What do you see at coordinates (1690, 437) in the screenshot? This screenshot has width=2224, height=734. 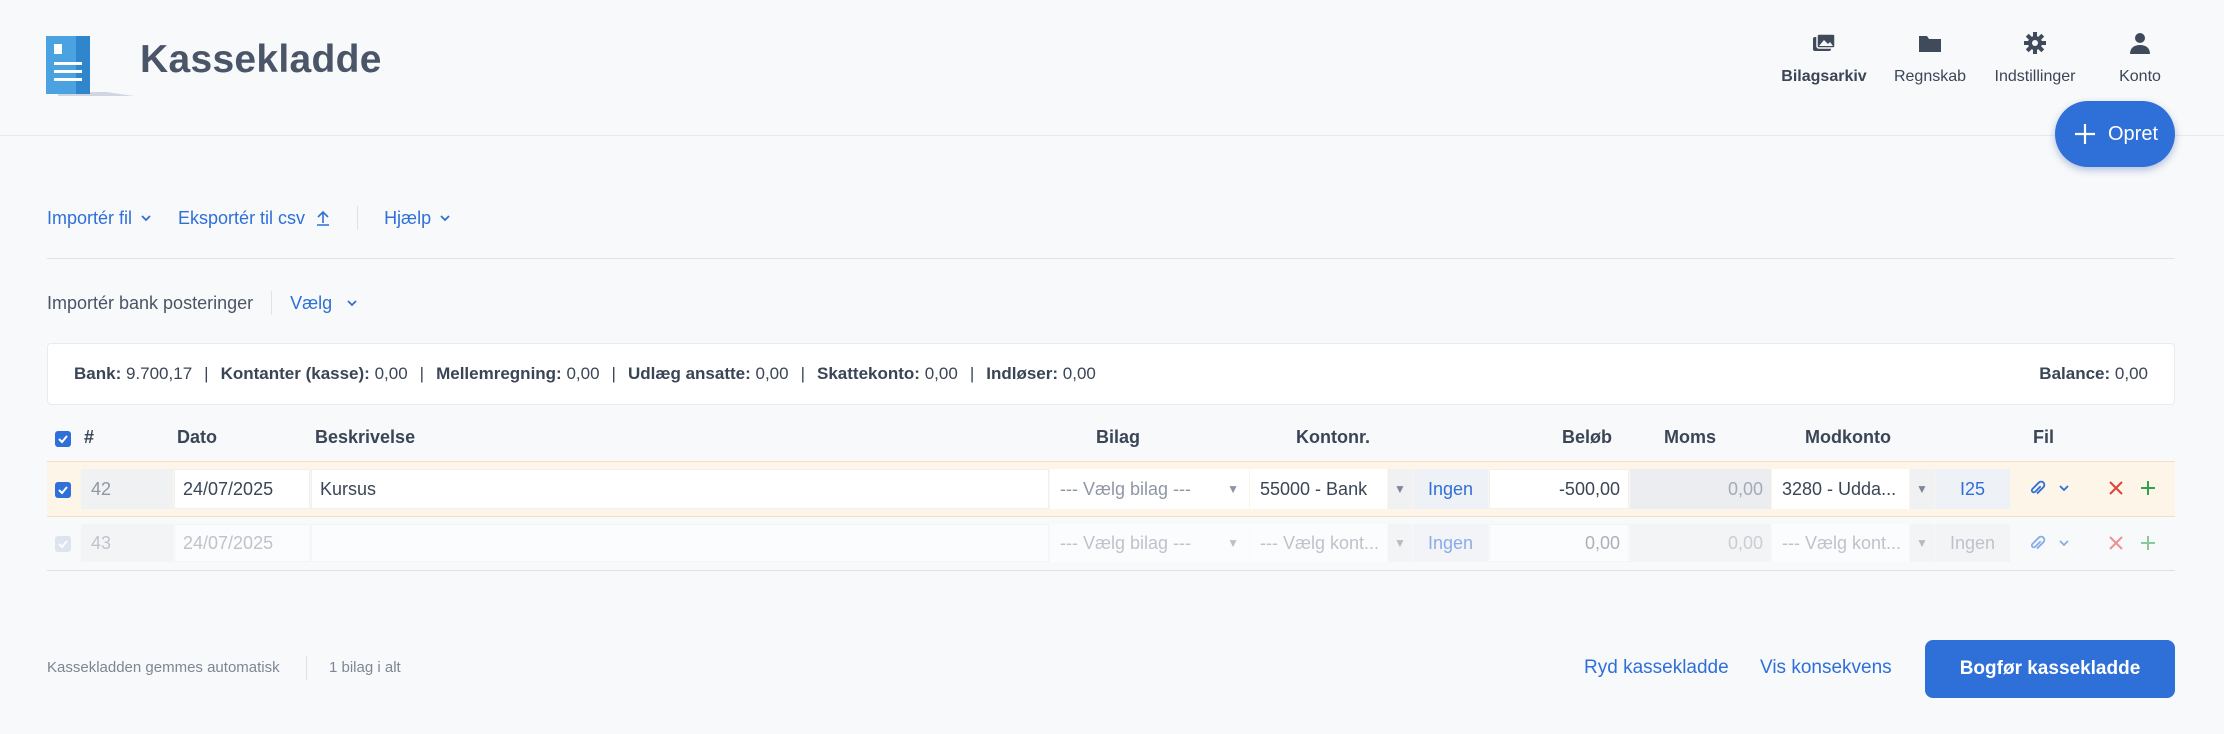 I see `col-vat: Moms` at bounding box center [1690, 437].